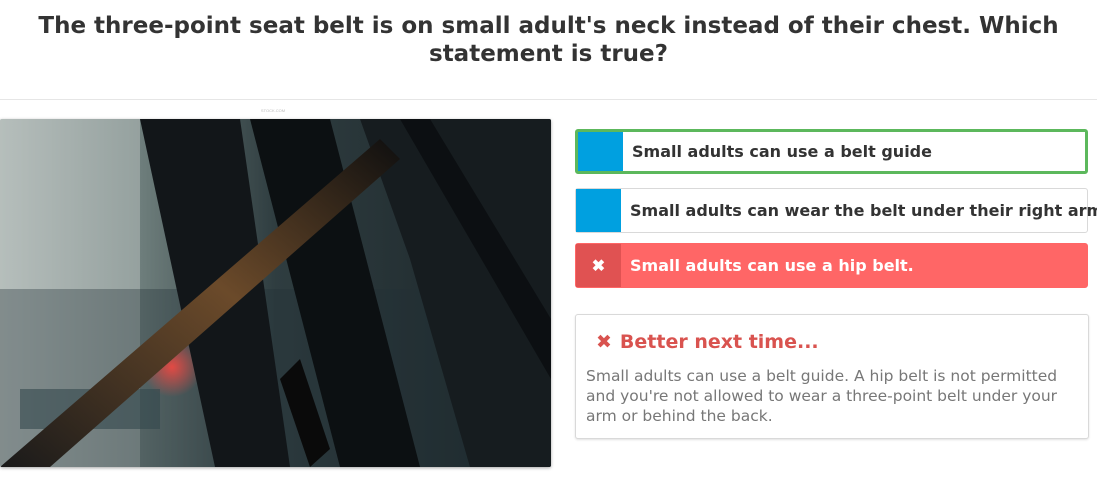  What do you see at coordinates (782, 151) in the screenshot?
I see `answer-label: Small adults can use a belt guide` at bounding box center [782, 151].